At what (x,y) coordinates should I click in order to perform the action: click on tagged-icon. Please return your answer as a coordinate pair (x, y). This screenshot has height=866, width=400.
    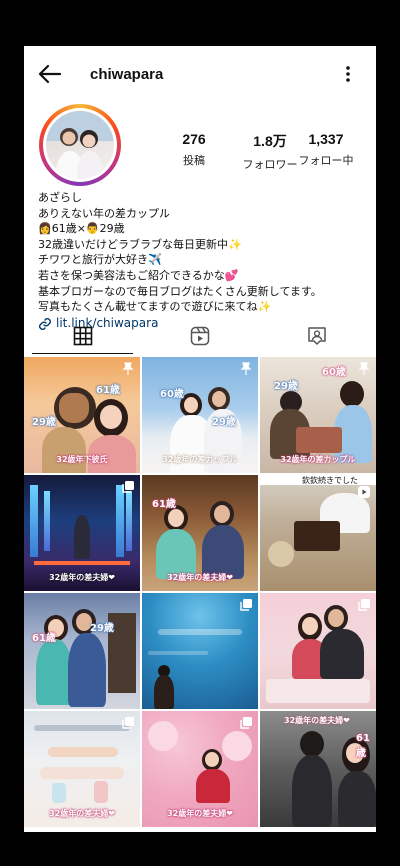
    Looking at the image, I should click on (317, 336).